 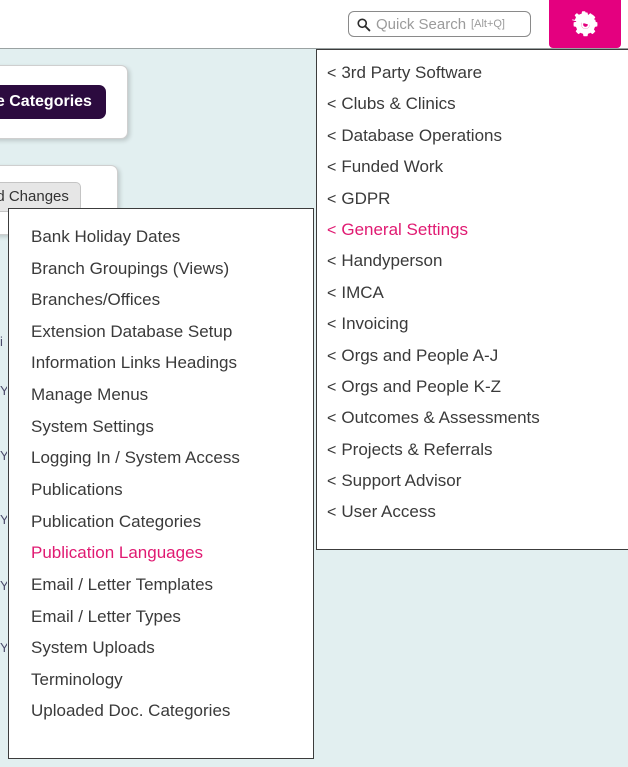 I want to click on category-menu-item-label: Orgs and People A-J, so click(x=420, y=355).